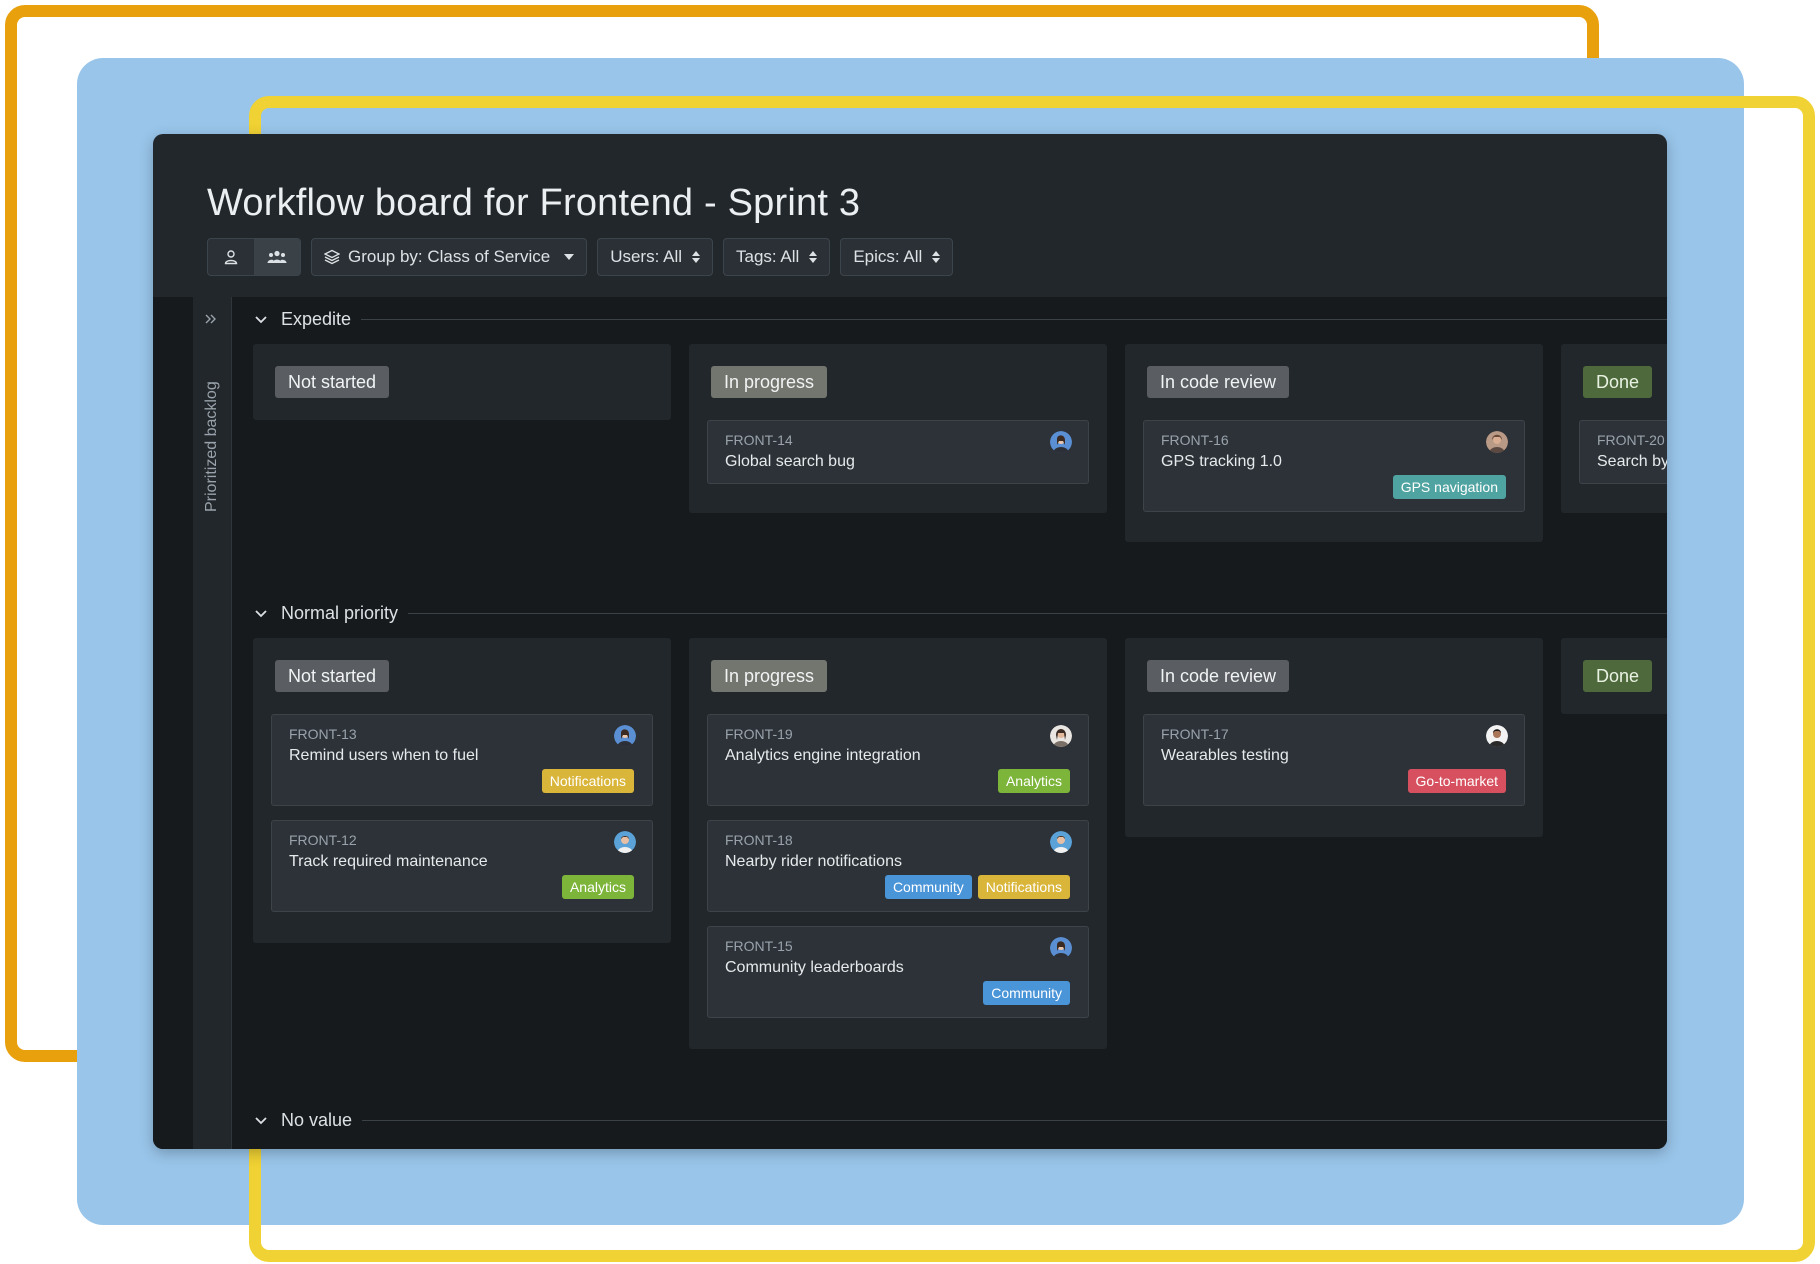  What do you see at coordinates (960, 613) in the screenshot?
I see `lane-header-normal-priority: Normal priority` at bounding box center [960, 613].